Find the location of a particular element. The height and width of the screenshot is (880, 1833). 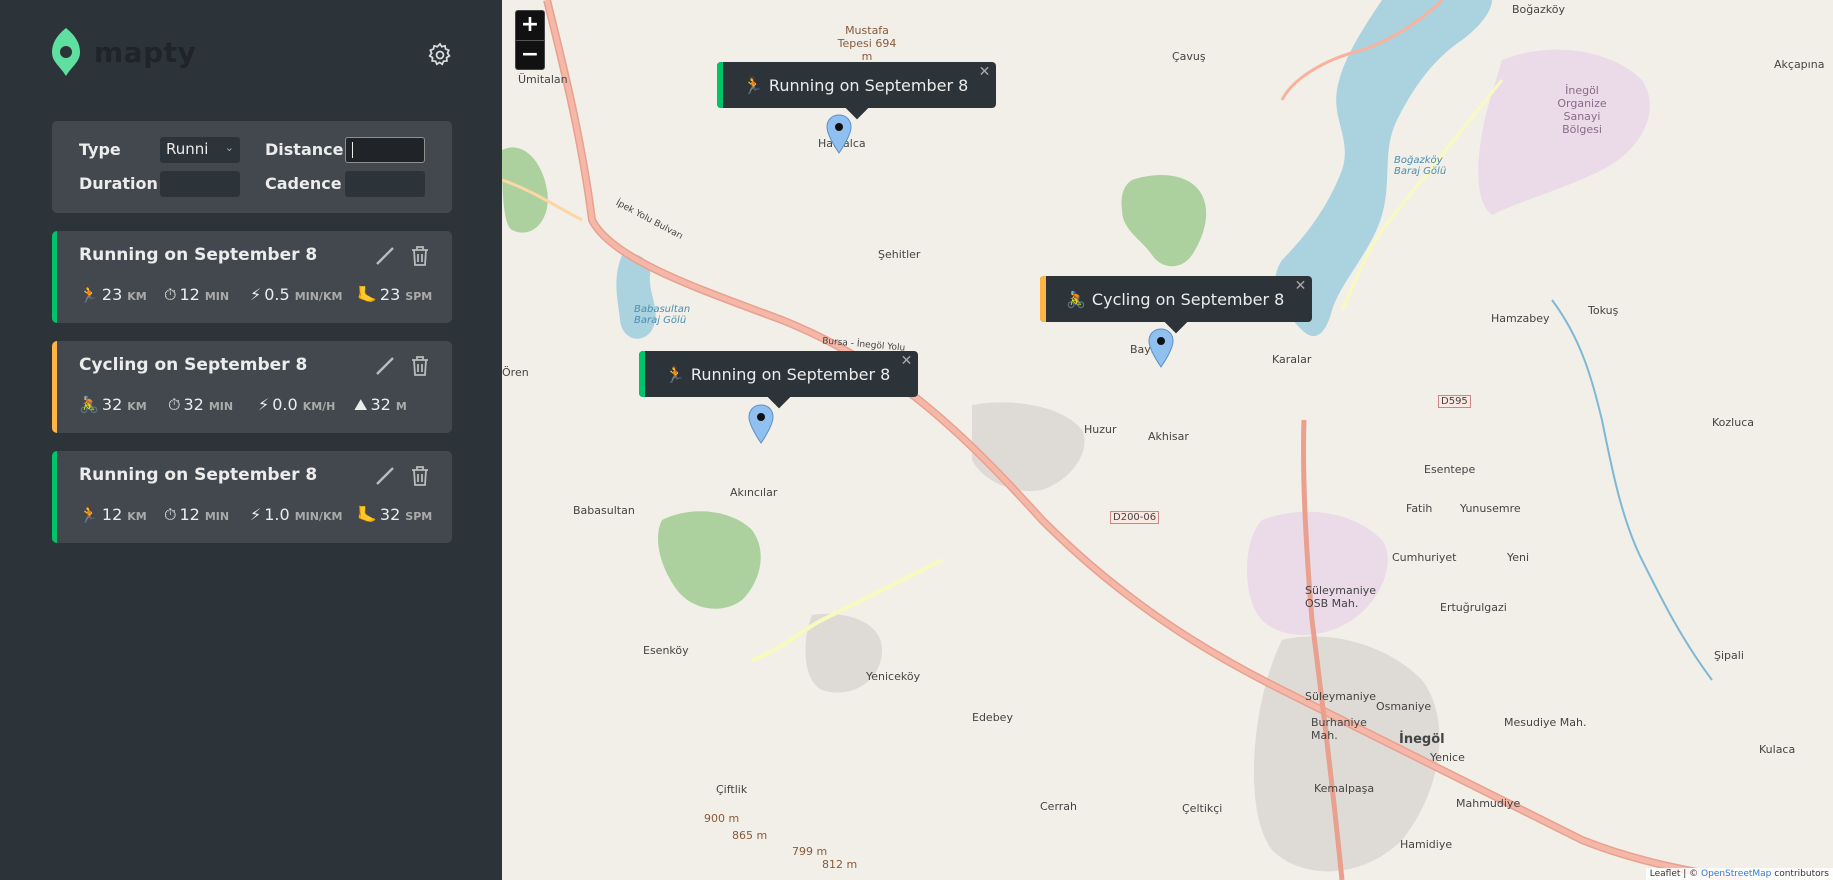

peak-label: Mustafa Tepesi 694 m is located at coordinates (867, 43).